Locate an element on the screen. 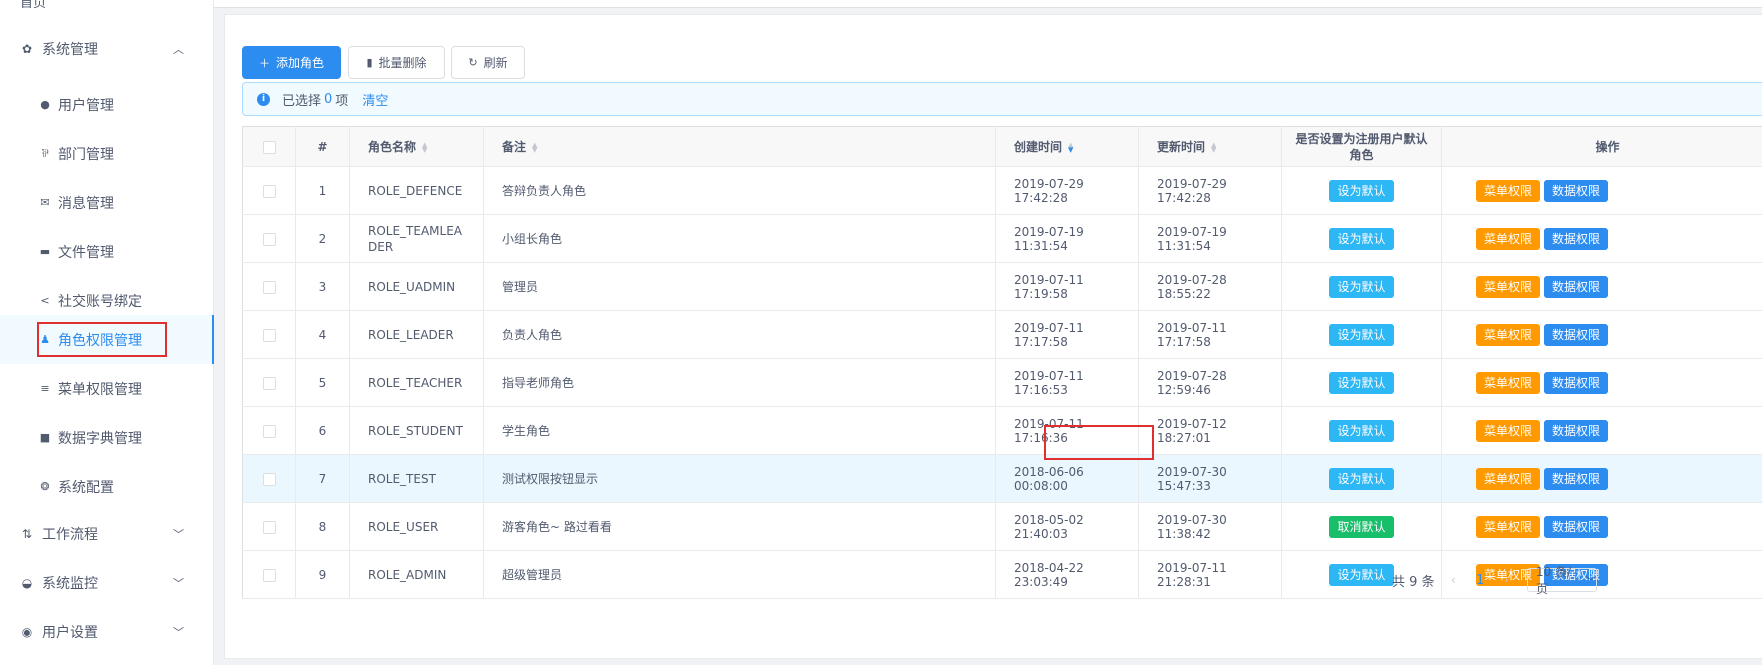  next-page-button: › is located at coordinates (1506, 580).